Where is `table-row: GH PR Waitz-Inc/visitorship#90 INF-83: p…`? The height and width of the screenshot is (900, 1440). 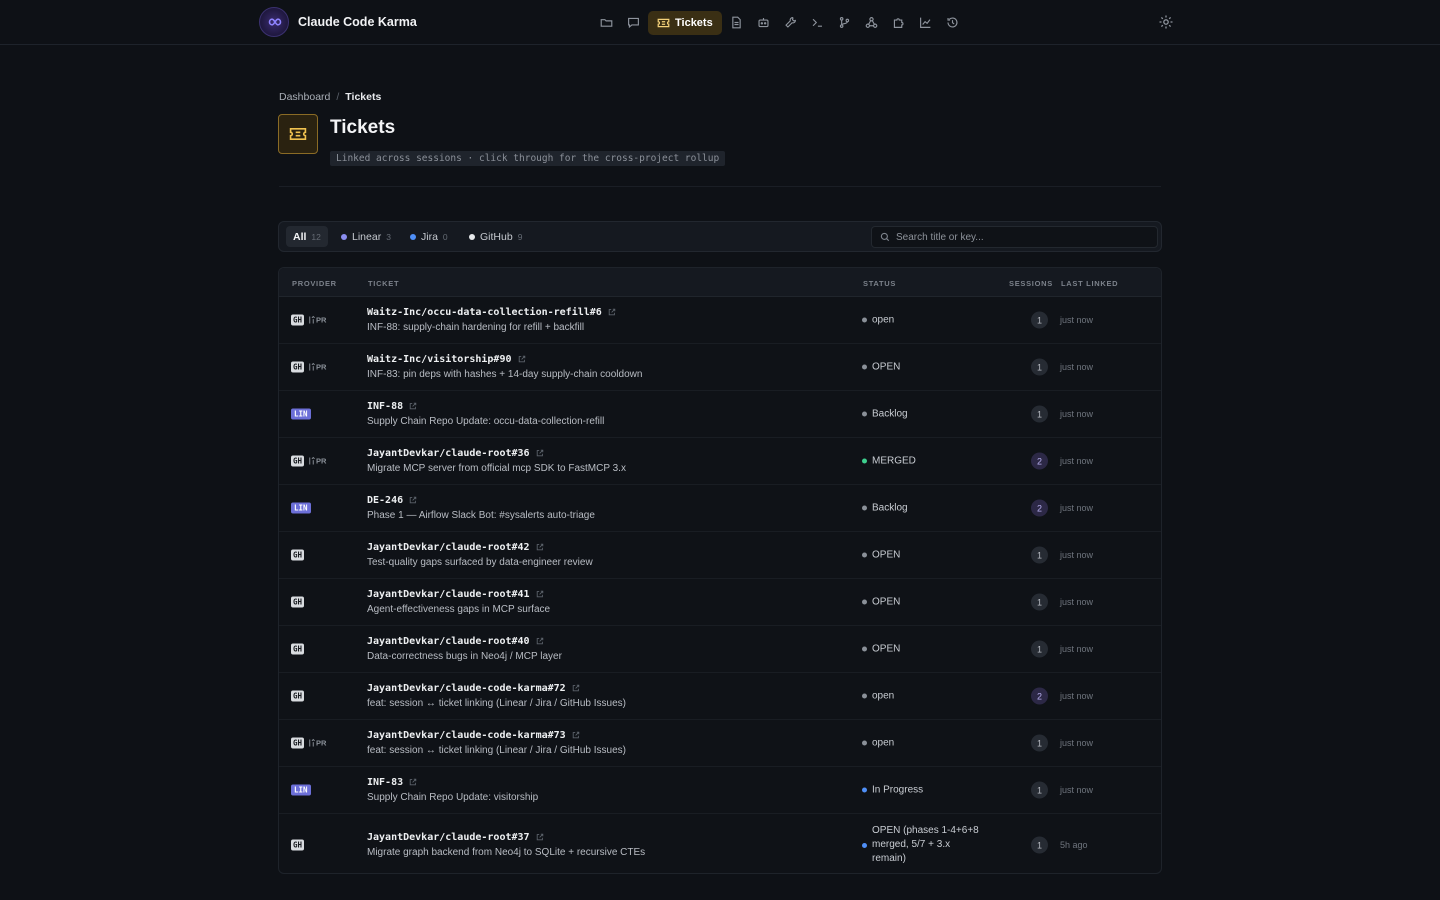 table-row: GH PR Waitz-Inc/visitorship#90 INF-83: p… is located at coordinates (720, 367).